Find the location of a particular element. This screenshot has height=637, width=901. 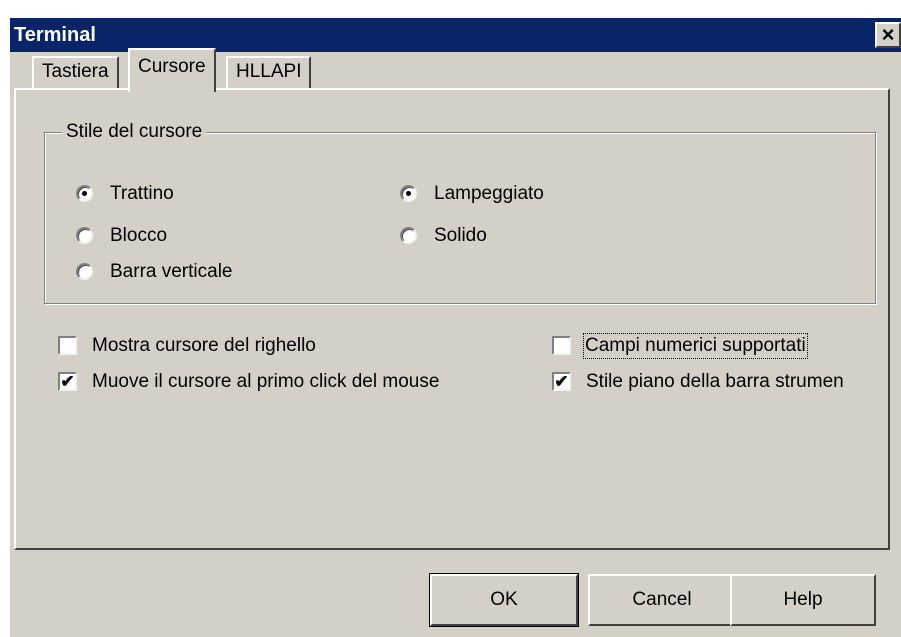

tab-hllapi-label: HLLAPI is located at coordinates (269, 71).